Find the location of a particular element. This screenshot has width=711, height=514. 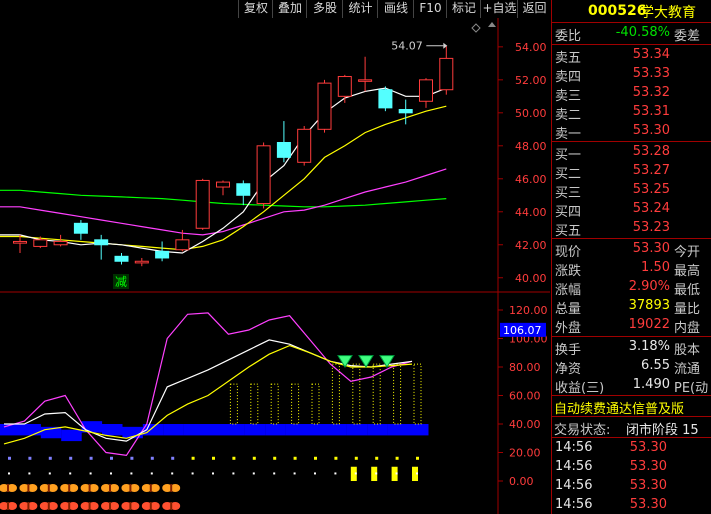

buy-row: 买五 53.23 is located at coordinates (631, 229).